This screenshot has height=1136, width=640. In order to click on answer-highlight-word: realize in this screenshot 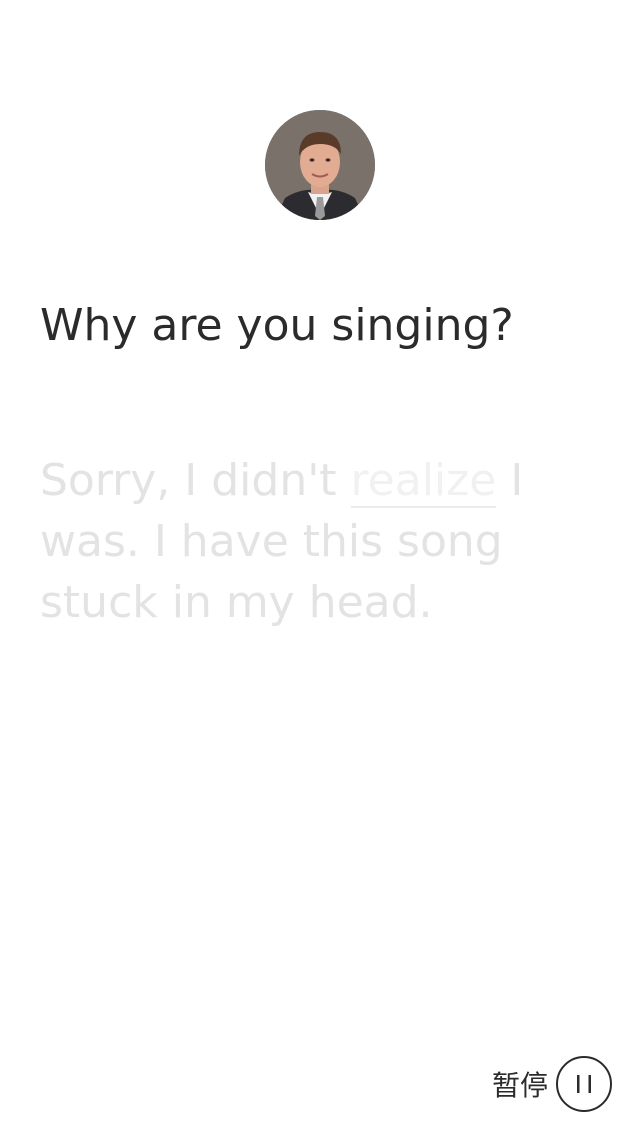, I will do `click(423, 481)`.